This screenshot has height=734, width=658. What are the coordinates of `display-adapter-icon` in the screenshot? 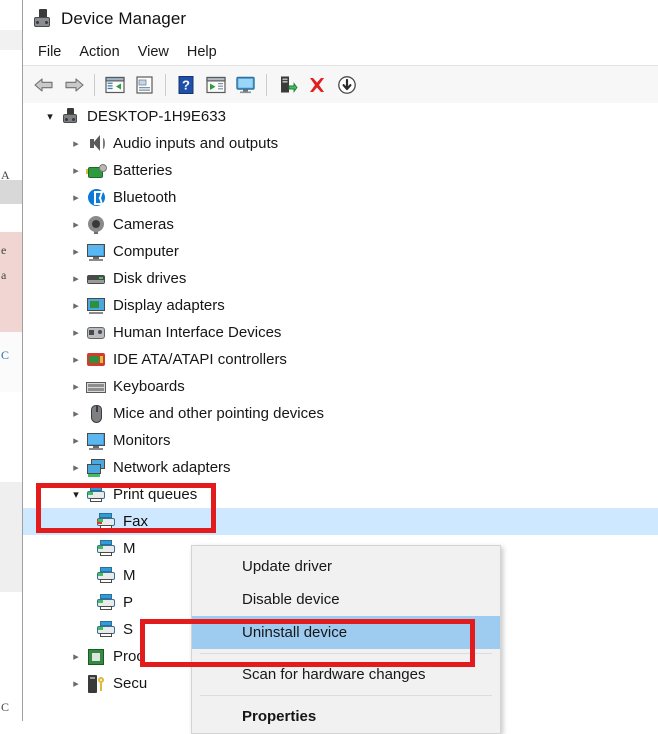 It's located at (96, 306).